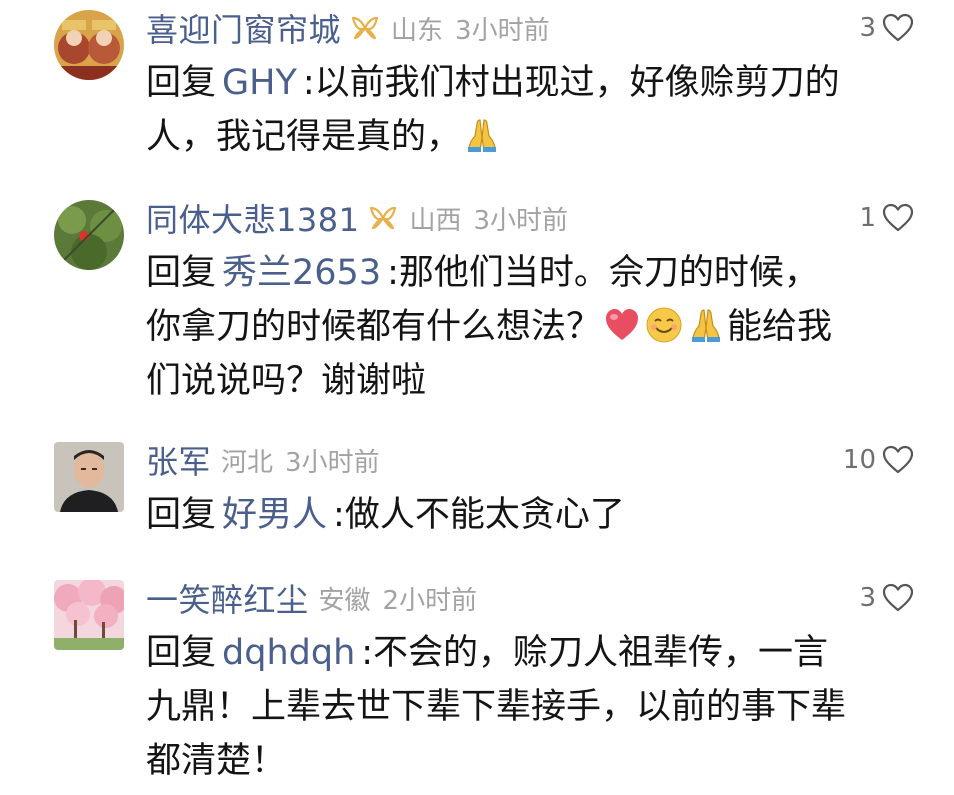  What do you see at coordinates (595, 653) in the screenshot?
I see `comment-text-line: :不会的，赊刀人祖辈传，一言` at bounding box center [595, 653].